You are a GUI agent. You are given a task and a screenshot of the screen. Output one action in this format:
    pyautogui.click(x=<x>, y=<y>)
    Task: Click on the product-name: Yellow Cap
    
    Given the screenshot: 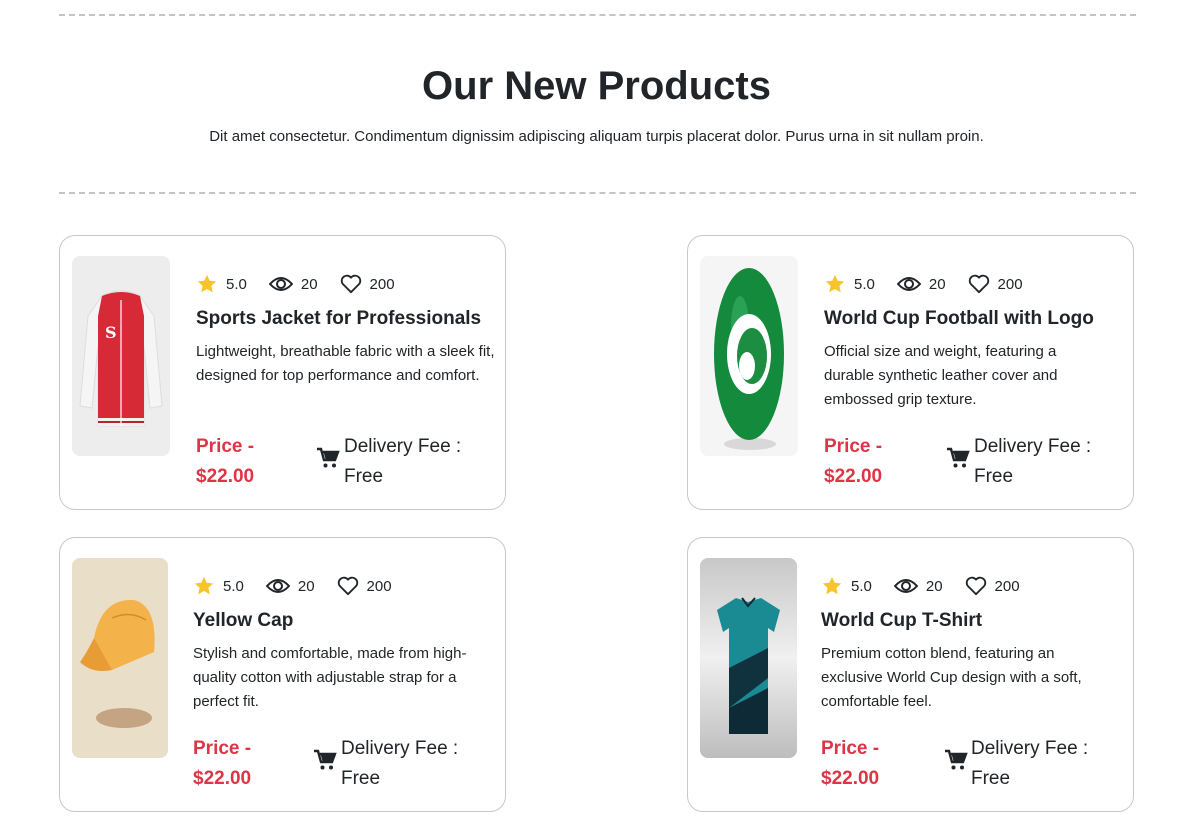 What is the action you would take?
    pyautogui.click(x=343, y=621)
    